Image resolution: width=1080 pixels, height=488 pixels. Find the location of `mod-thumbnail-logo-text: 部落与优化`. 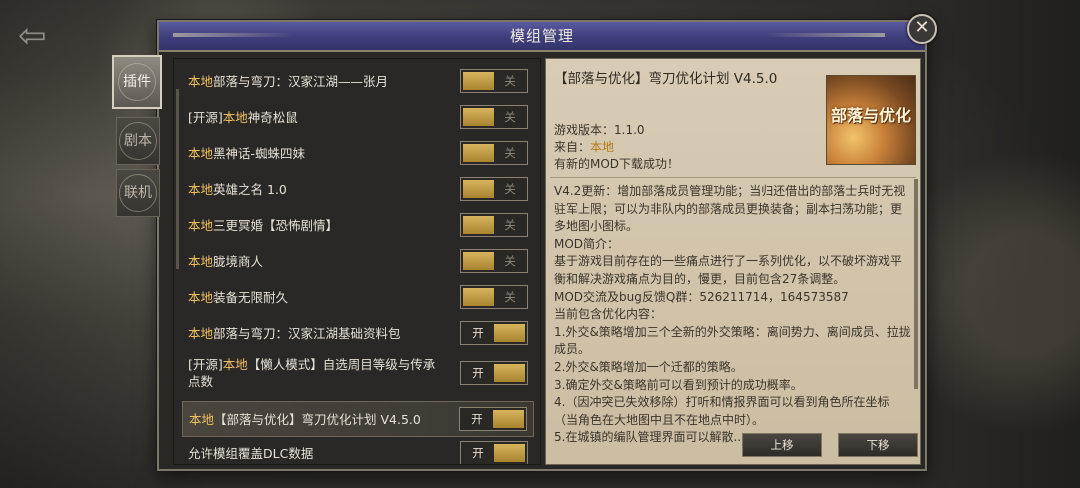

mod-thumbnail-logo-text: 部落与优化 is located at coordinates (870, 115).